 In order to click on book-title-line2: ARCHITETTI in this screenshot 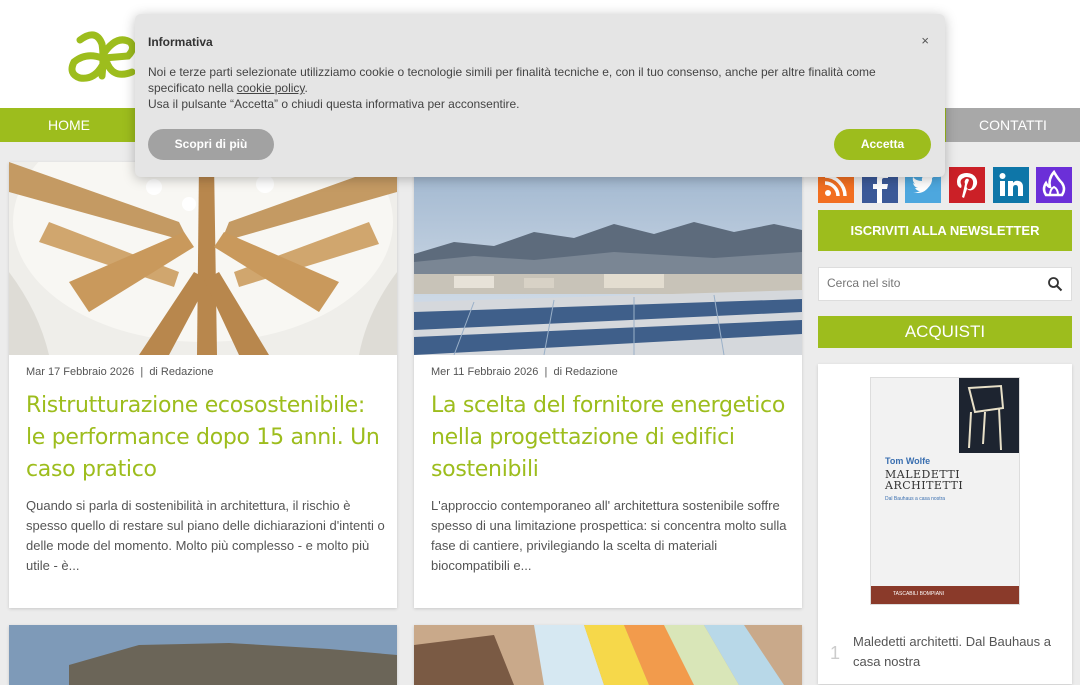, I will do `click(924, 485)`.